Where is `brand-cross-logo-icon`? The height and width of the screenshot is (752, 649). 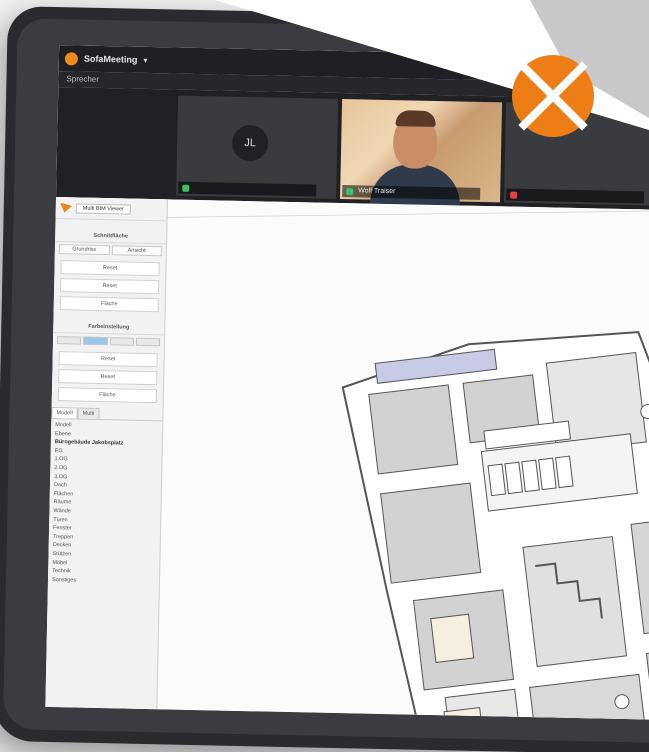 brand-cross-logo-icon is located at coordinates (553, 96).